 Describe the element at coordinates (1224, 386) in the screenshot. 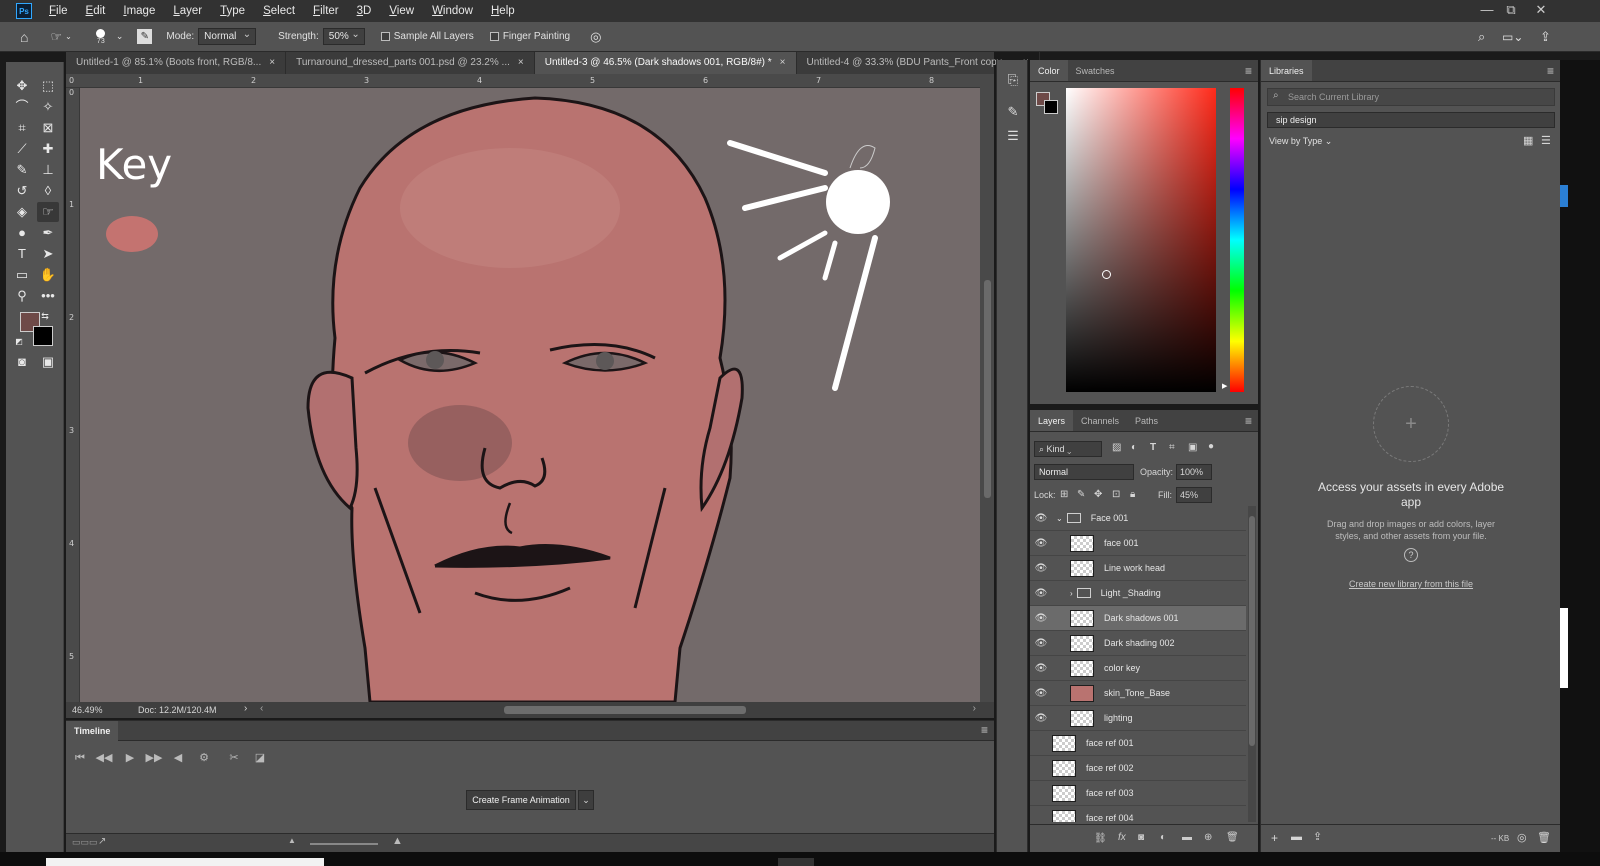

I see `hue-marker-icon: ▶` at that location.